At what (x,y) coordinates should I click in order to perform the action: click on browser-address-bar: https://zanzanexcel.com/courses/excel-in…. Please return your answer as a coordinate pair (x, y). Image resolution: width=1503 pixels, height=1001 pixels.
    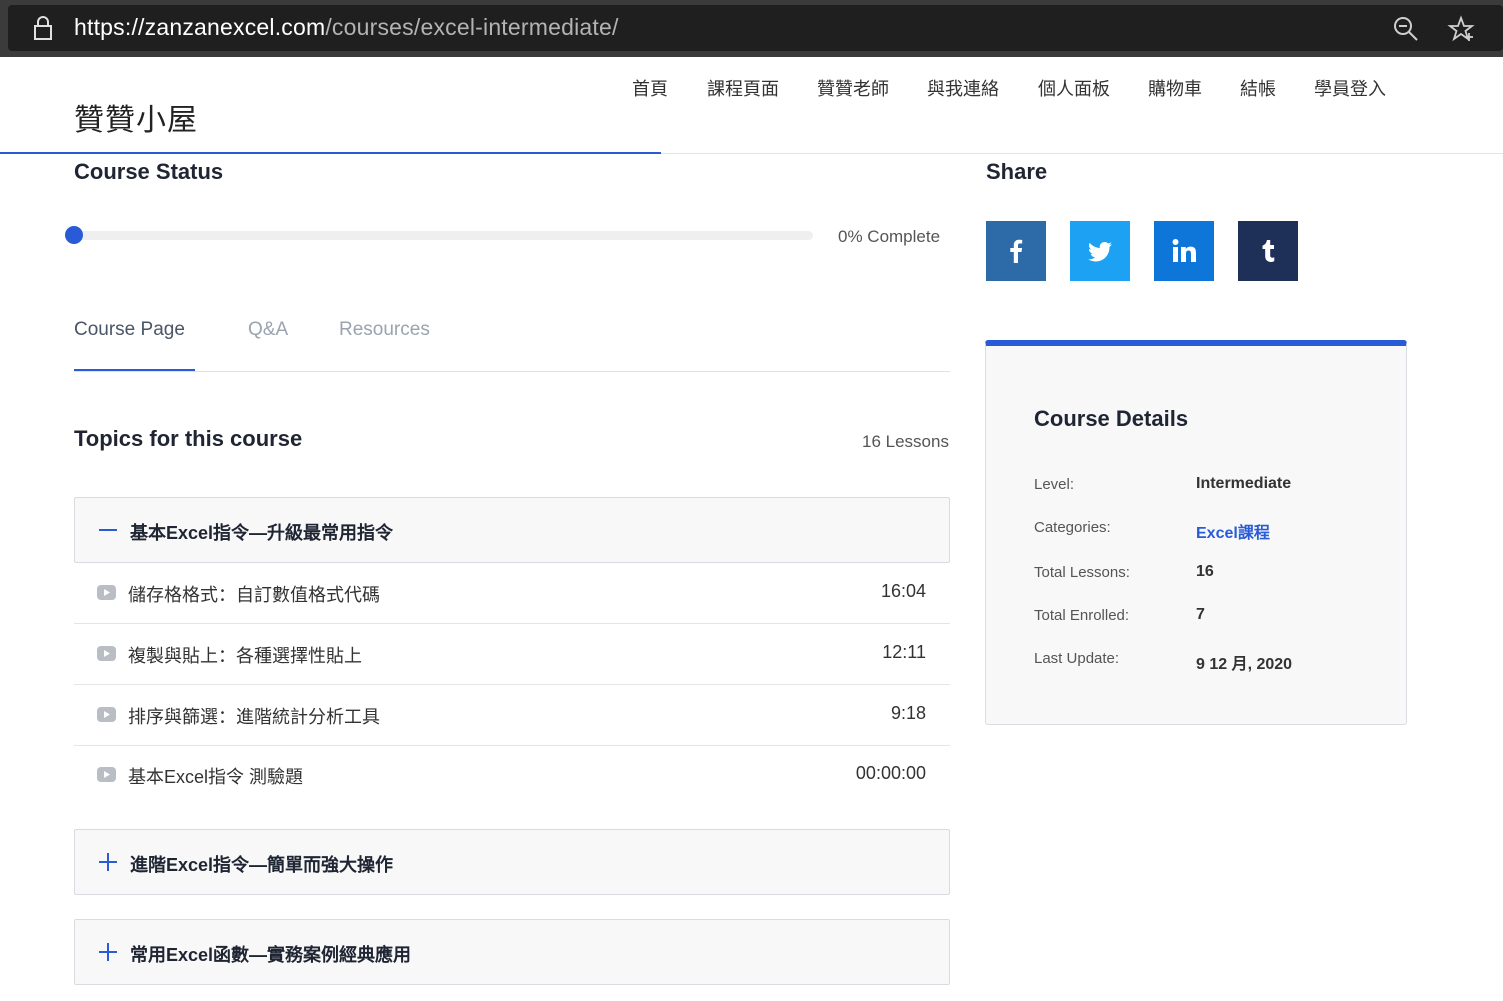
    Looking at the image, I should click on (751, 28).